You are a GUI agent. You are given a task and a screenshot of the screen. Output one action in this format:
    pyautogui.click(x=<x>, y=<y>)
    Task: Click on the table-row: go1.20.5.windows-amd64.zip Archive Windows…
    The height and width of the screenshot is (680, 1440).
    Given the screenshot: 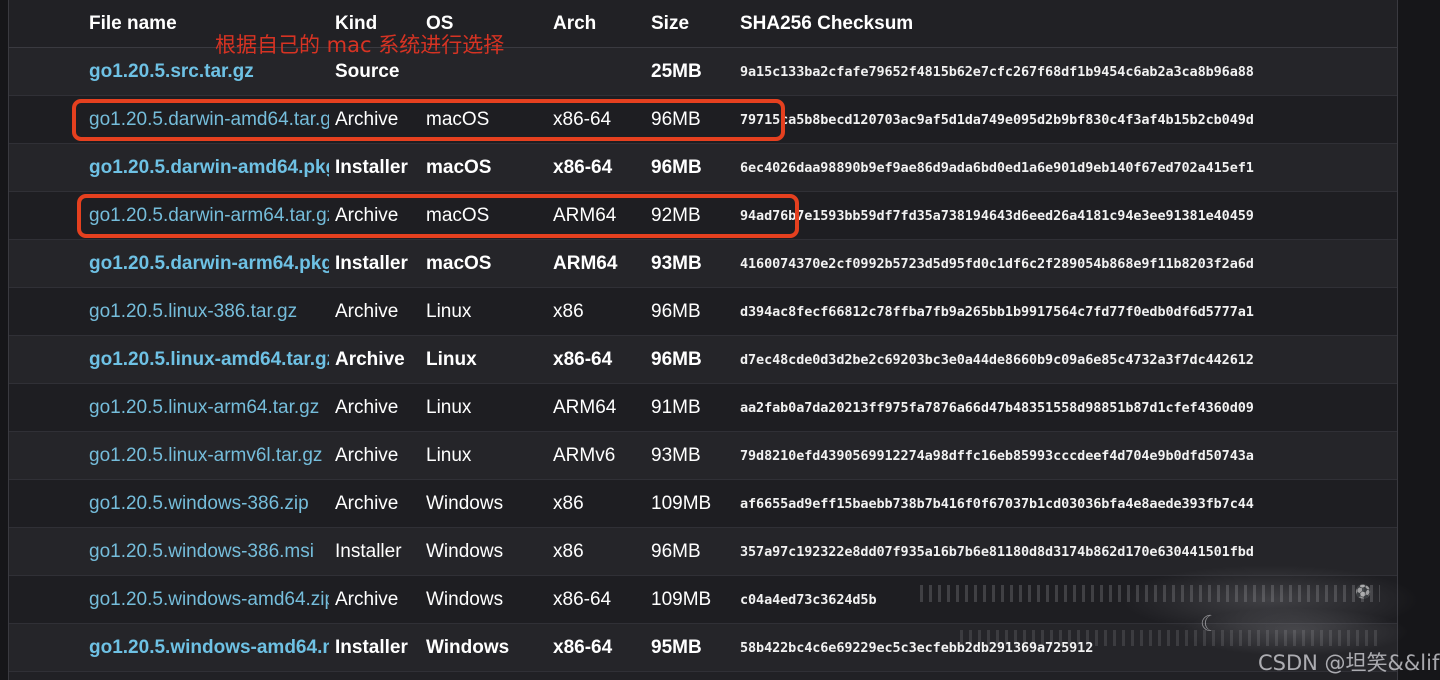 What is the action you would take?
    pyautogui.click(x=703, y=599)
    